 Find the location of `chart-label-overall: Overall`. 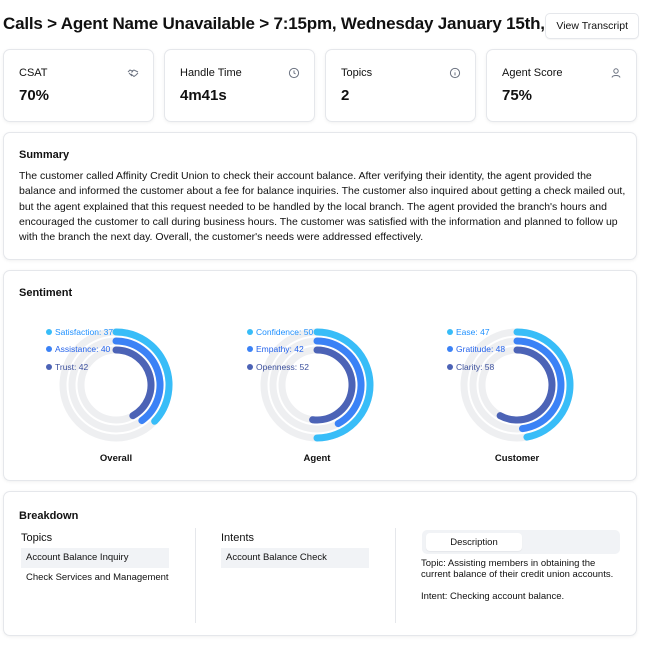

chart-label-overall: Overall is located at coordinates (116, 458).